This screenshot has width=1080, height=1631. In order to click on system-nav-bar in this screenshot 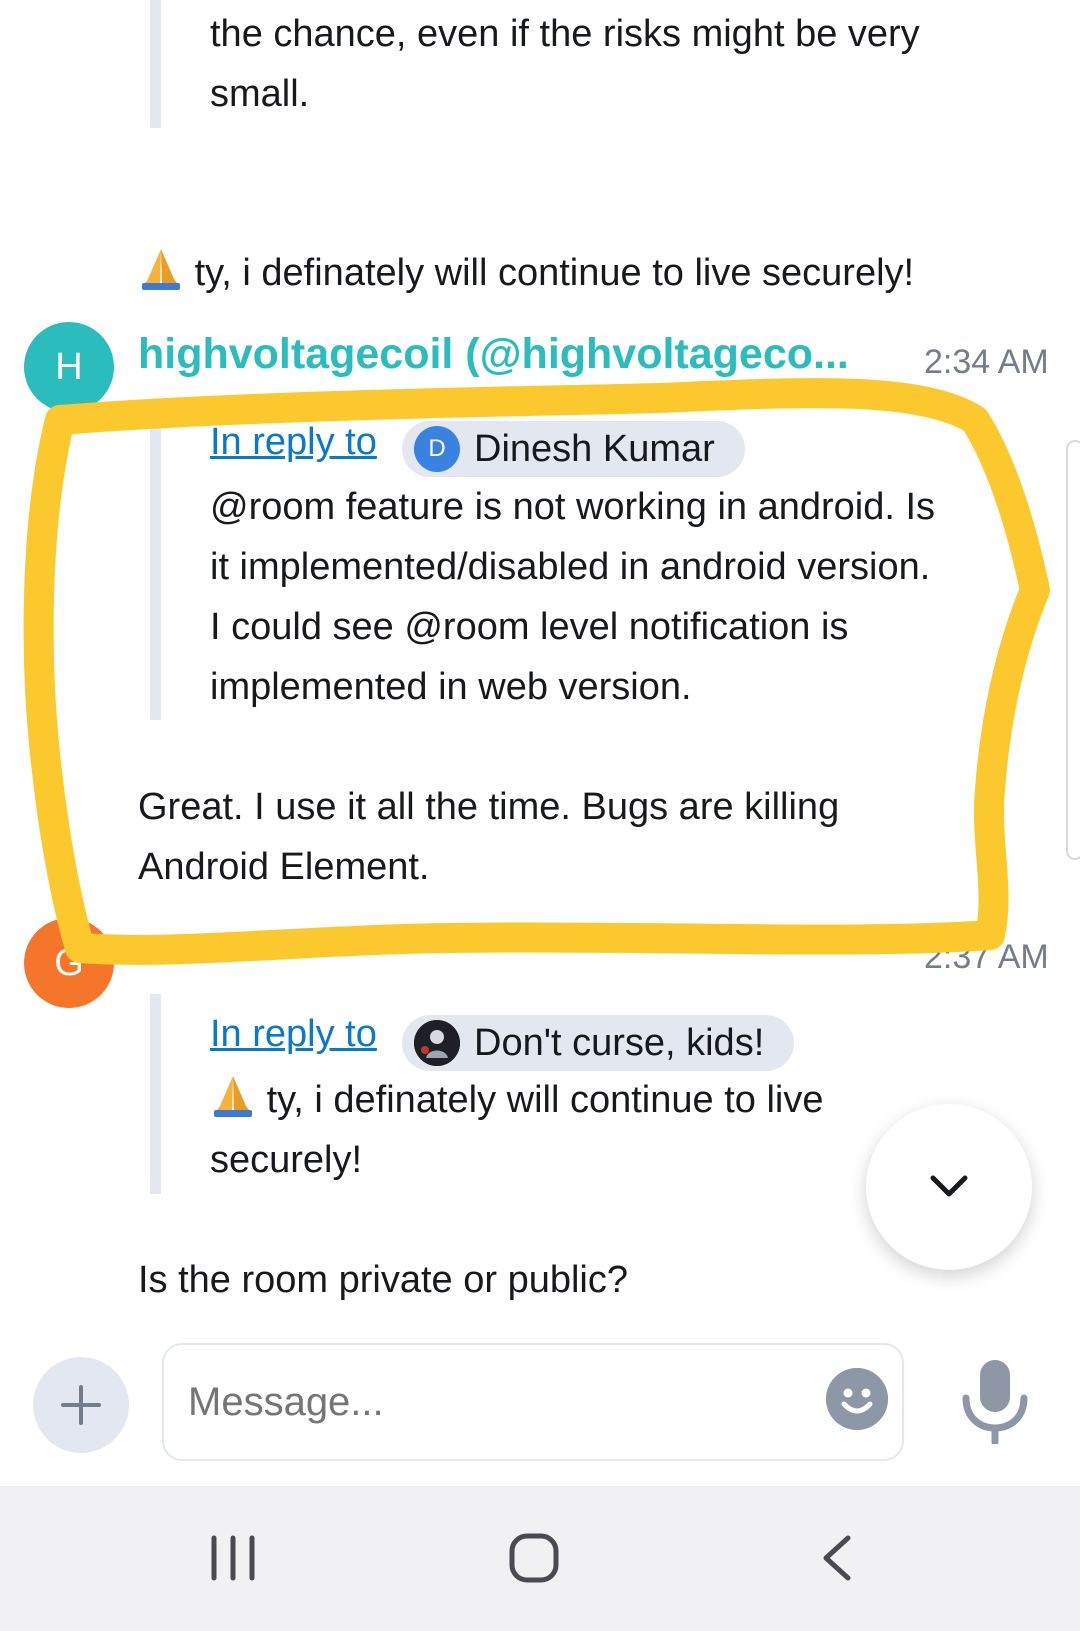, I will do `click(540, 1558)`.